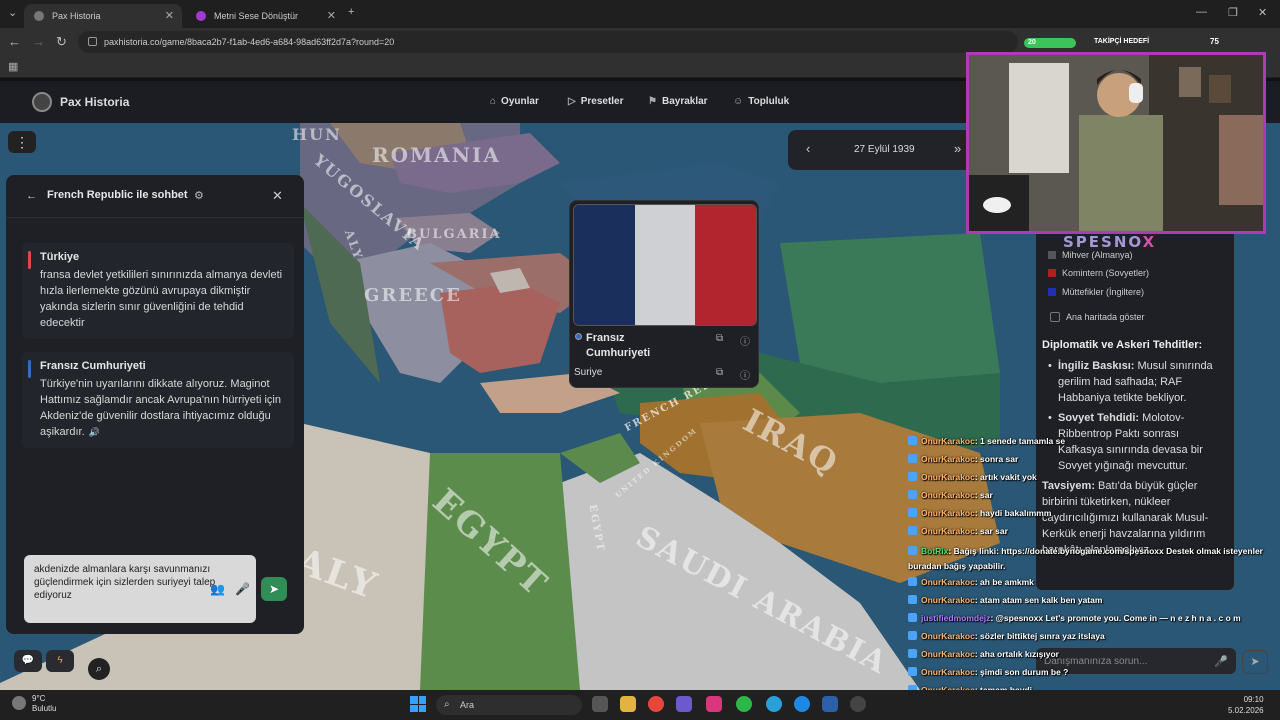  What do you see at coordinates (418, 704) in the screenshot?
I see `windows-start-icon` at bounding box center [418, 704].